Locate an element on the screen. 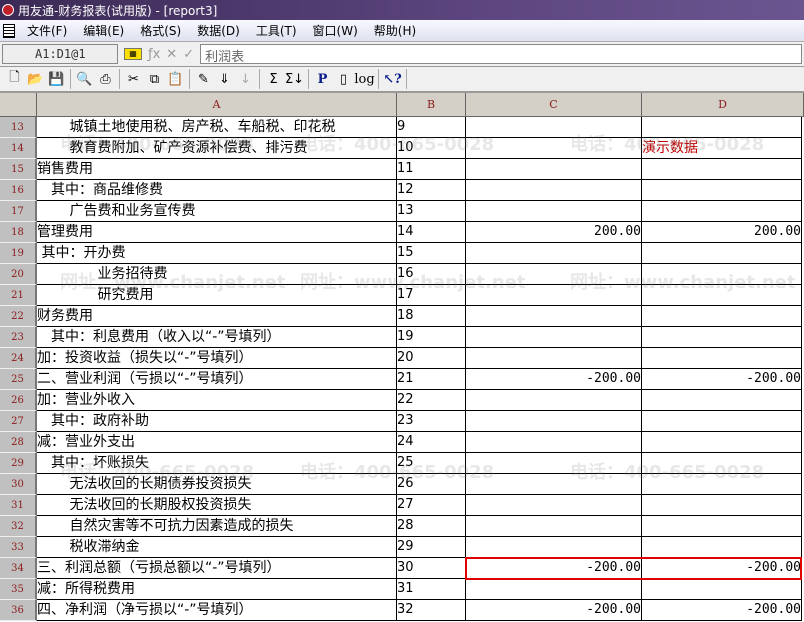  cell-a: 其中：商品维修费 is located at coordinates (217, 190).